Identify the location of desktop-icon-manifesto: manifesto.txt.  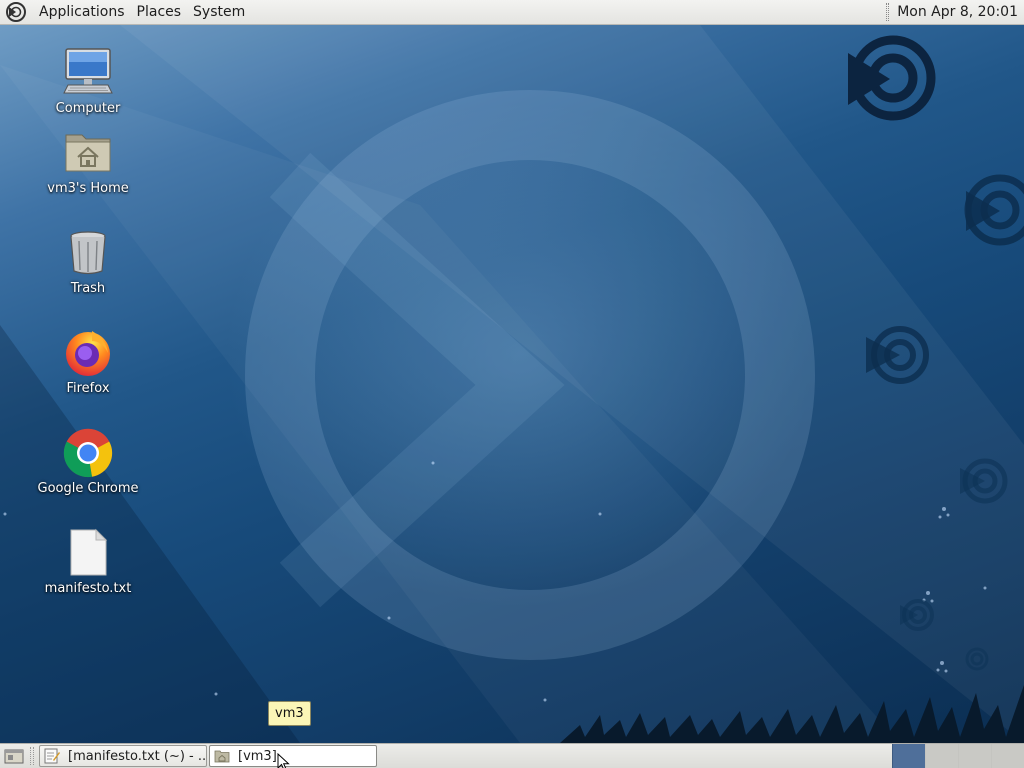
(88, 561).